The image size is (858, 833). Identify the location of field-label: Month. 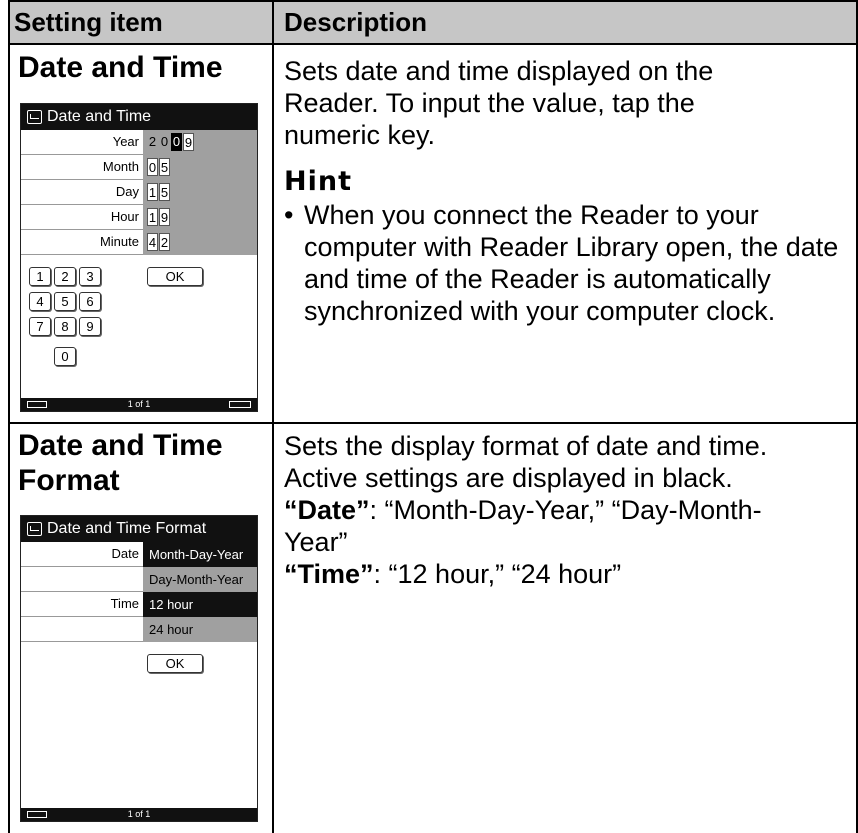
(120, 166).